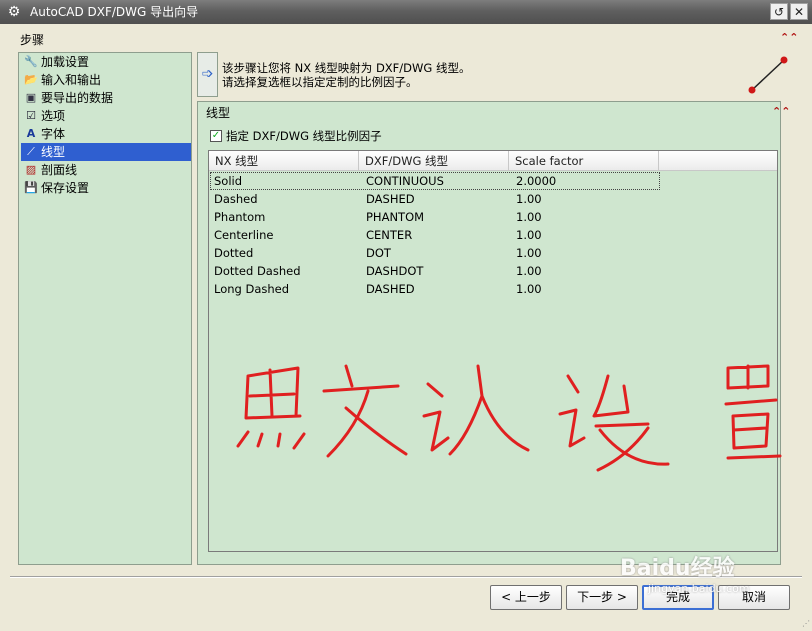  Describe the element at coordinates (31, 169) in the screenshot. I see `hatch-icon: ▨` at that location.